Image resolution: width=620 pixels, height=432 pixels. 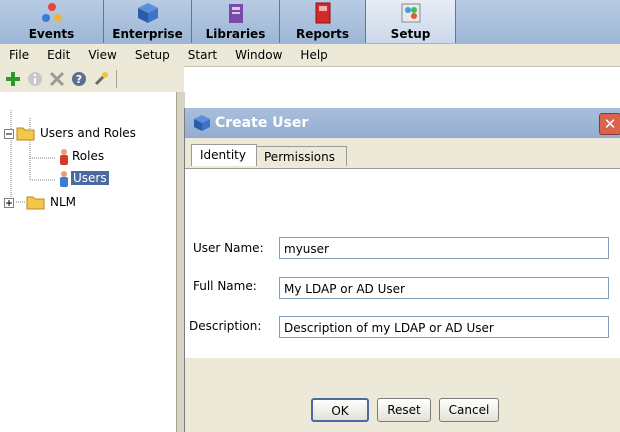 What do you see at coordinates (101, 79) in the screenshot?
I see `tool-icon` at bounding box center [101, 79].